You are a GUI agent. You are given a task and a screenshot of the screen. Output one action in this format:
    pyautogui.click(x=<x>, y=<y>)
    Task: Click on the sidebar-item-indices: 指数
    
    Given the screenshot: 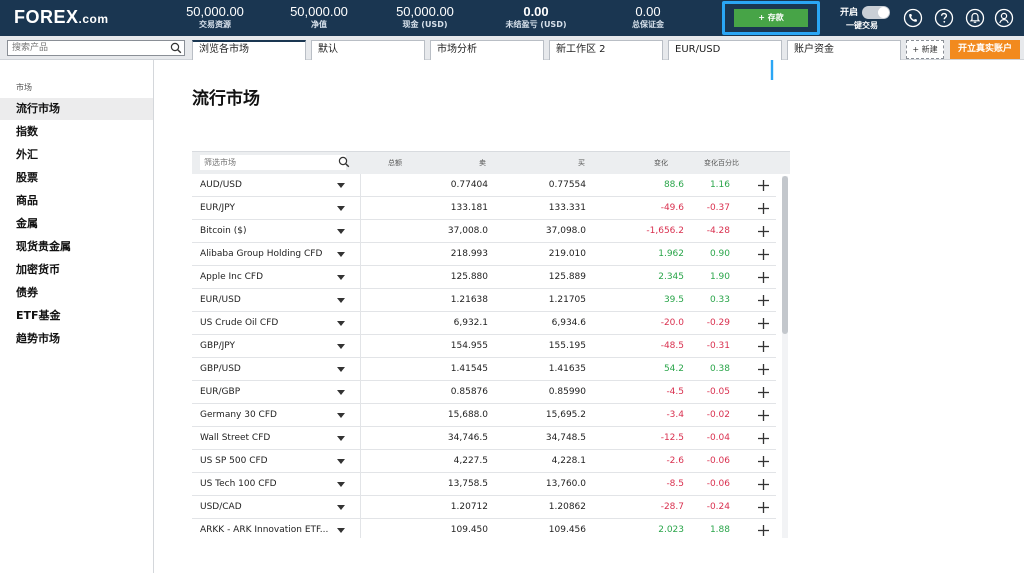 What is the action you would take?
    pyautogui.click(x=76, y=132)
    